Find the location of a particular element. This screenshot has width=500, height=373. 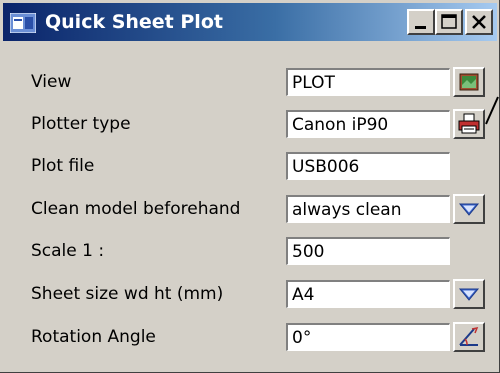

sheet-size-dropdown-button is located at coordinates (469, 294).